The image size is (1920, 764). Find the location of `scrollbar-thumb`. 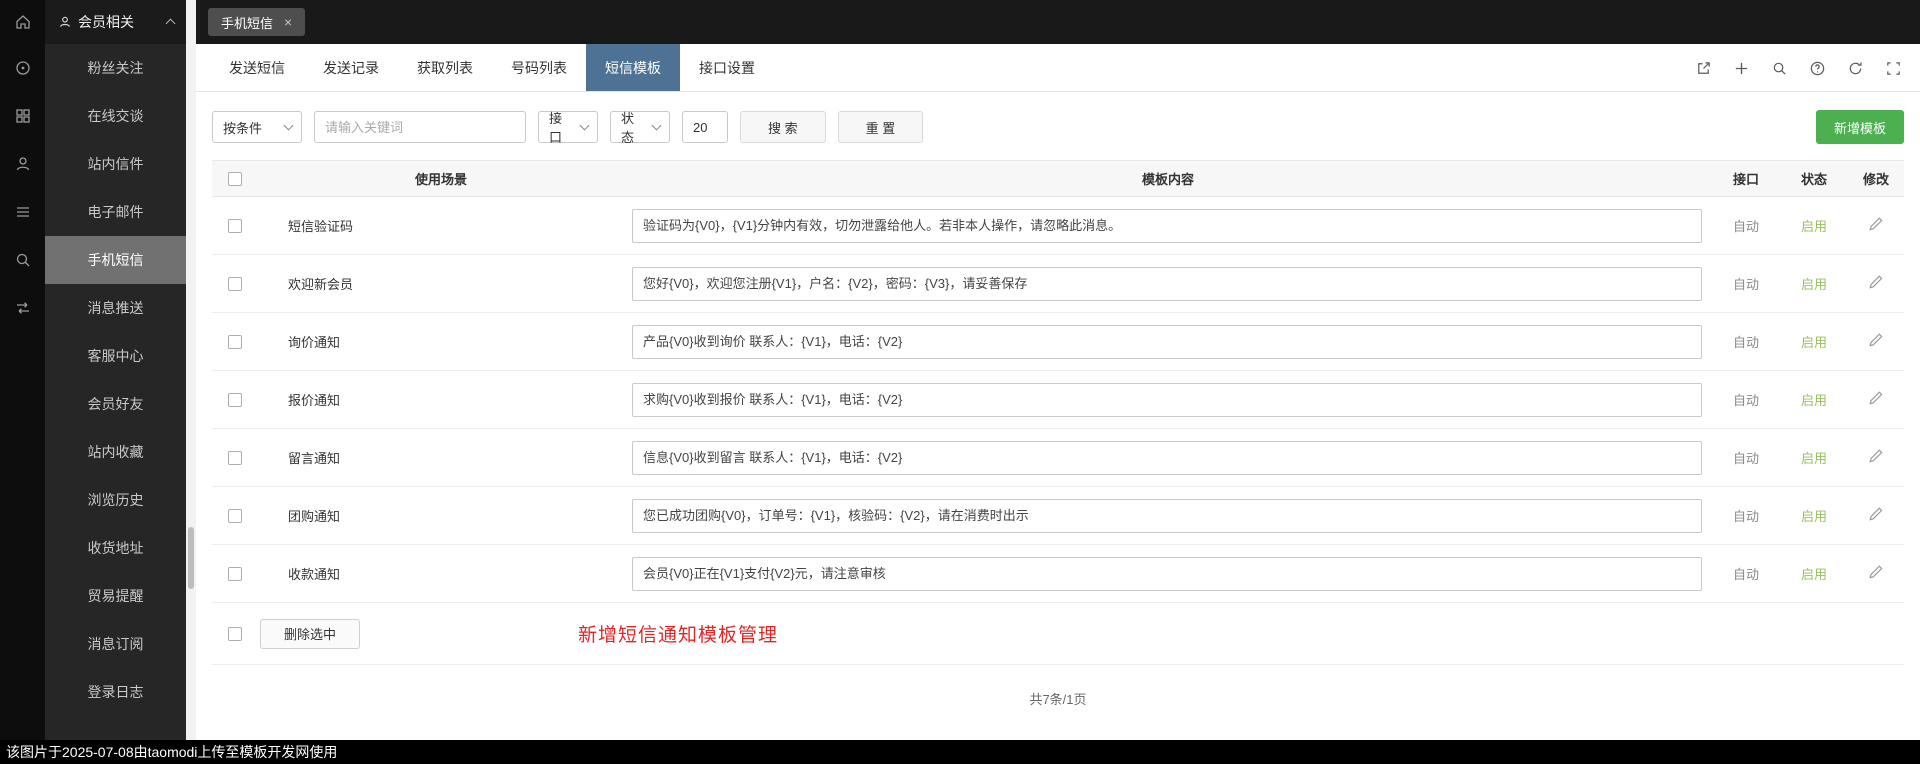

scrollbar-thumb is located at coordinates (191, 558).